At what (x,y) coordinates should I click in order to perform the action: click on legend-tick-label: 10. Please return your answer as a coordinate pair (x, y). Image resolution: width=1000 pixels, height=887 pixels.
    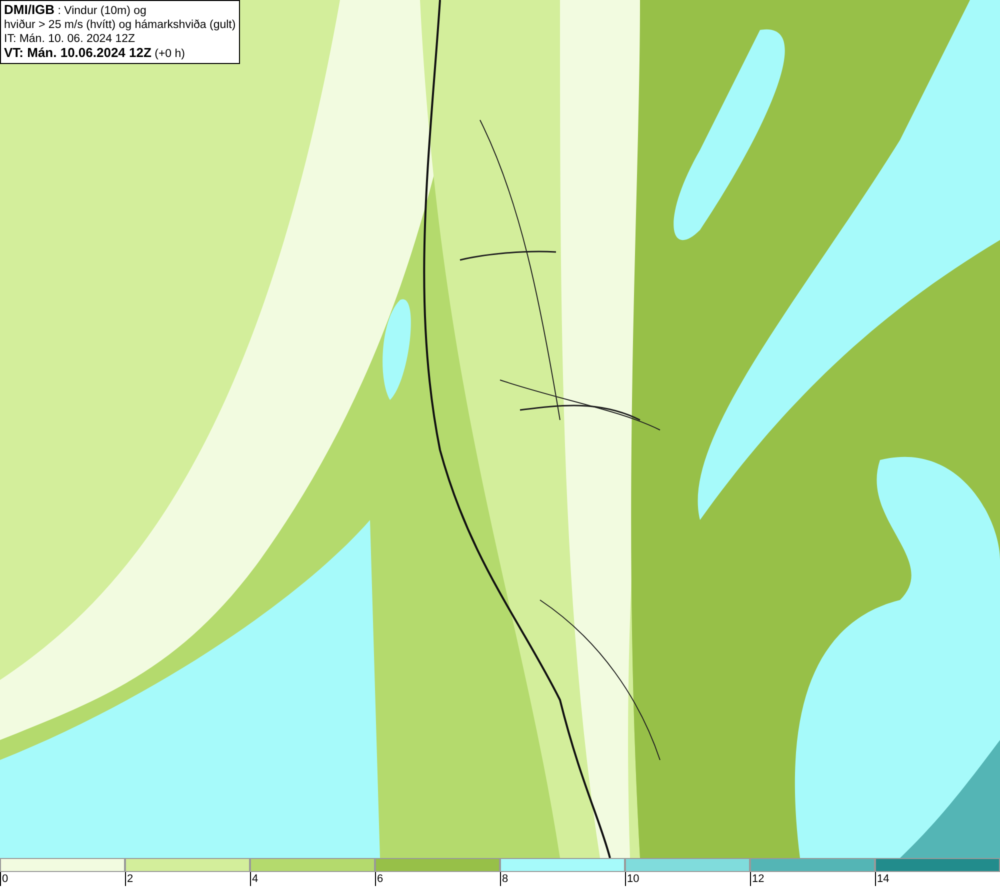
    Looking at the image, I should click on (632, 879).